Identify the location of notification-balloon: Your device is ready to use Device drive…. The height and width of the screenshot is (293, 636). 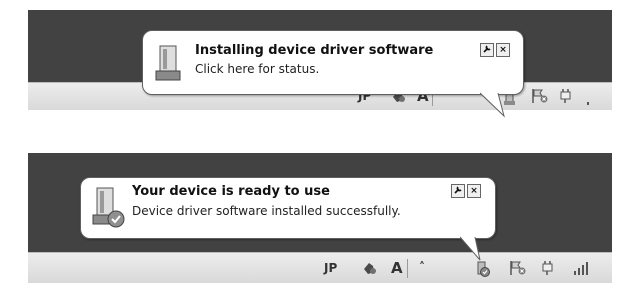
(288, 208).